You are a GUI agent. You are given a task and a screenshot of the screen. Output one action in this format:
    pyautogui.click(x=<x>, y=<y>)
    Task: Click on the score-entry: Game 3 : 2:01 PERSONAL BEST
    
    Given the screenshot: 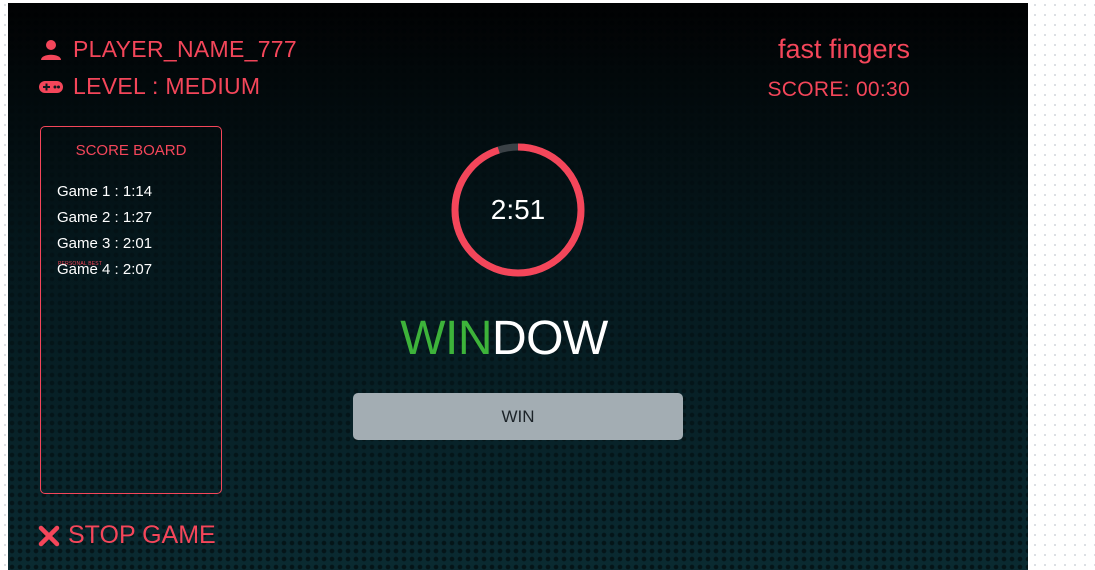 What is the action you would take?
    pyautogui.click(x=139, y=251)
    